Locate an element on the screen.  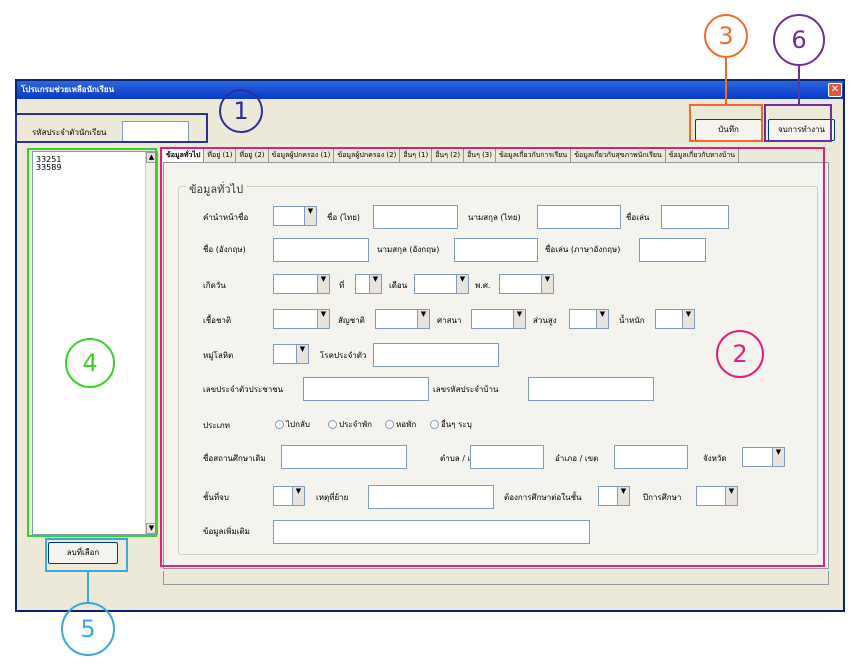
title-bar: โปรแกรมช่วยเหลือนักเรียน is located at coordinates (430, 90).